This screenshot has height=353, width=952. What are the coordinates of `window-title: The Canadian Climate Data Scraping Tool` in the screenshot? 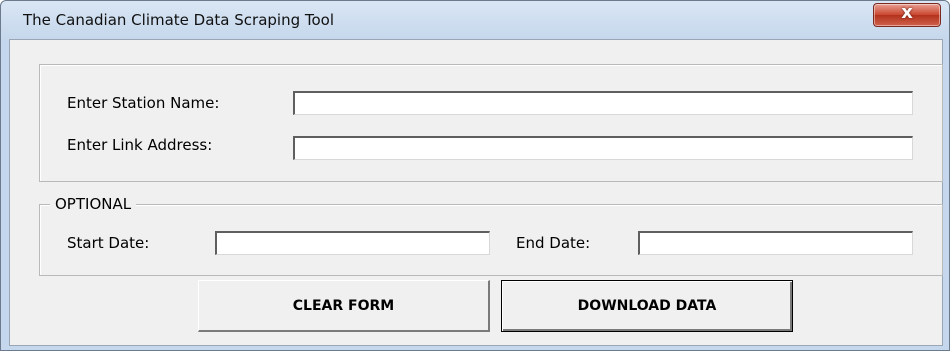 It's located at (179, 20).